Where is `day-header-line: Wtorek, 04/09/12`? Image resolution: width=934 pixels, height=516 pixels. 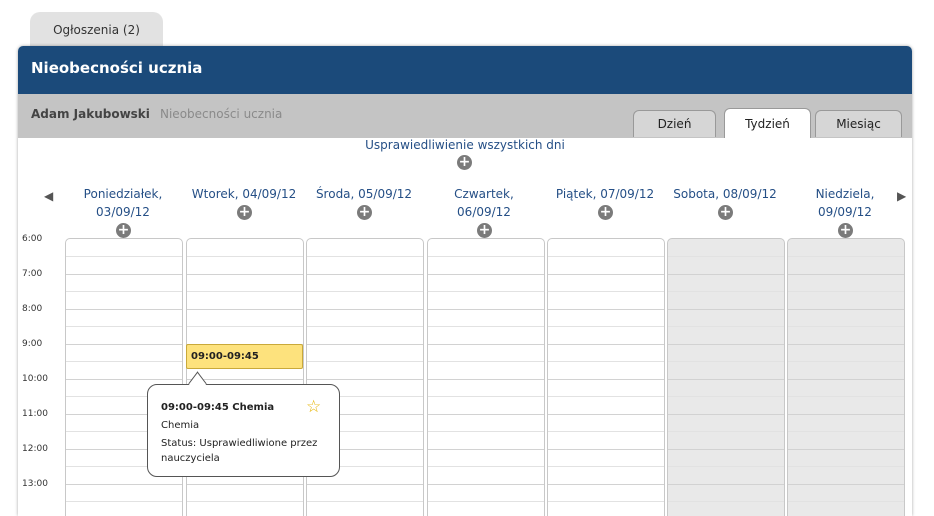 day-header-line: Wtorek, 04/09/12 is located at coordinates (244, 194).